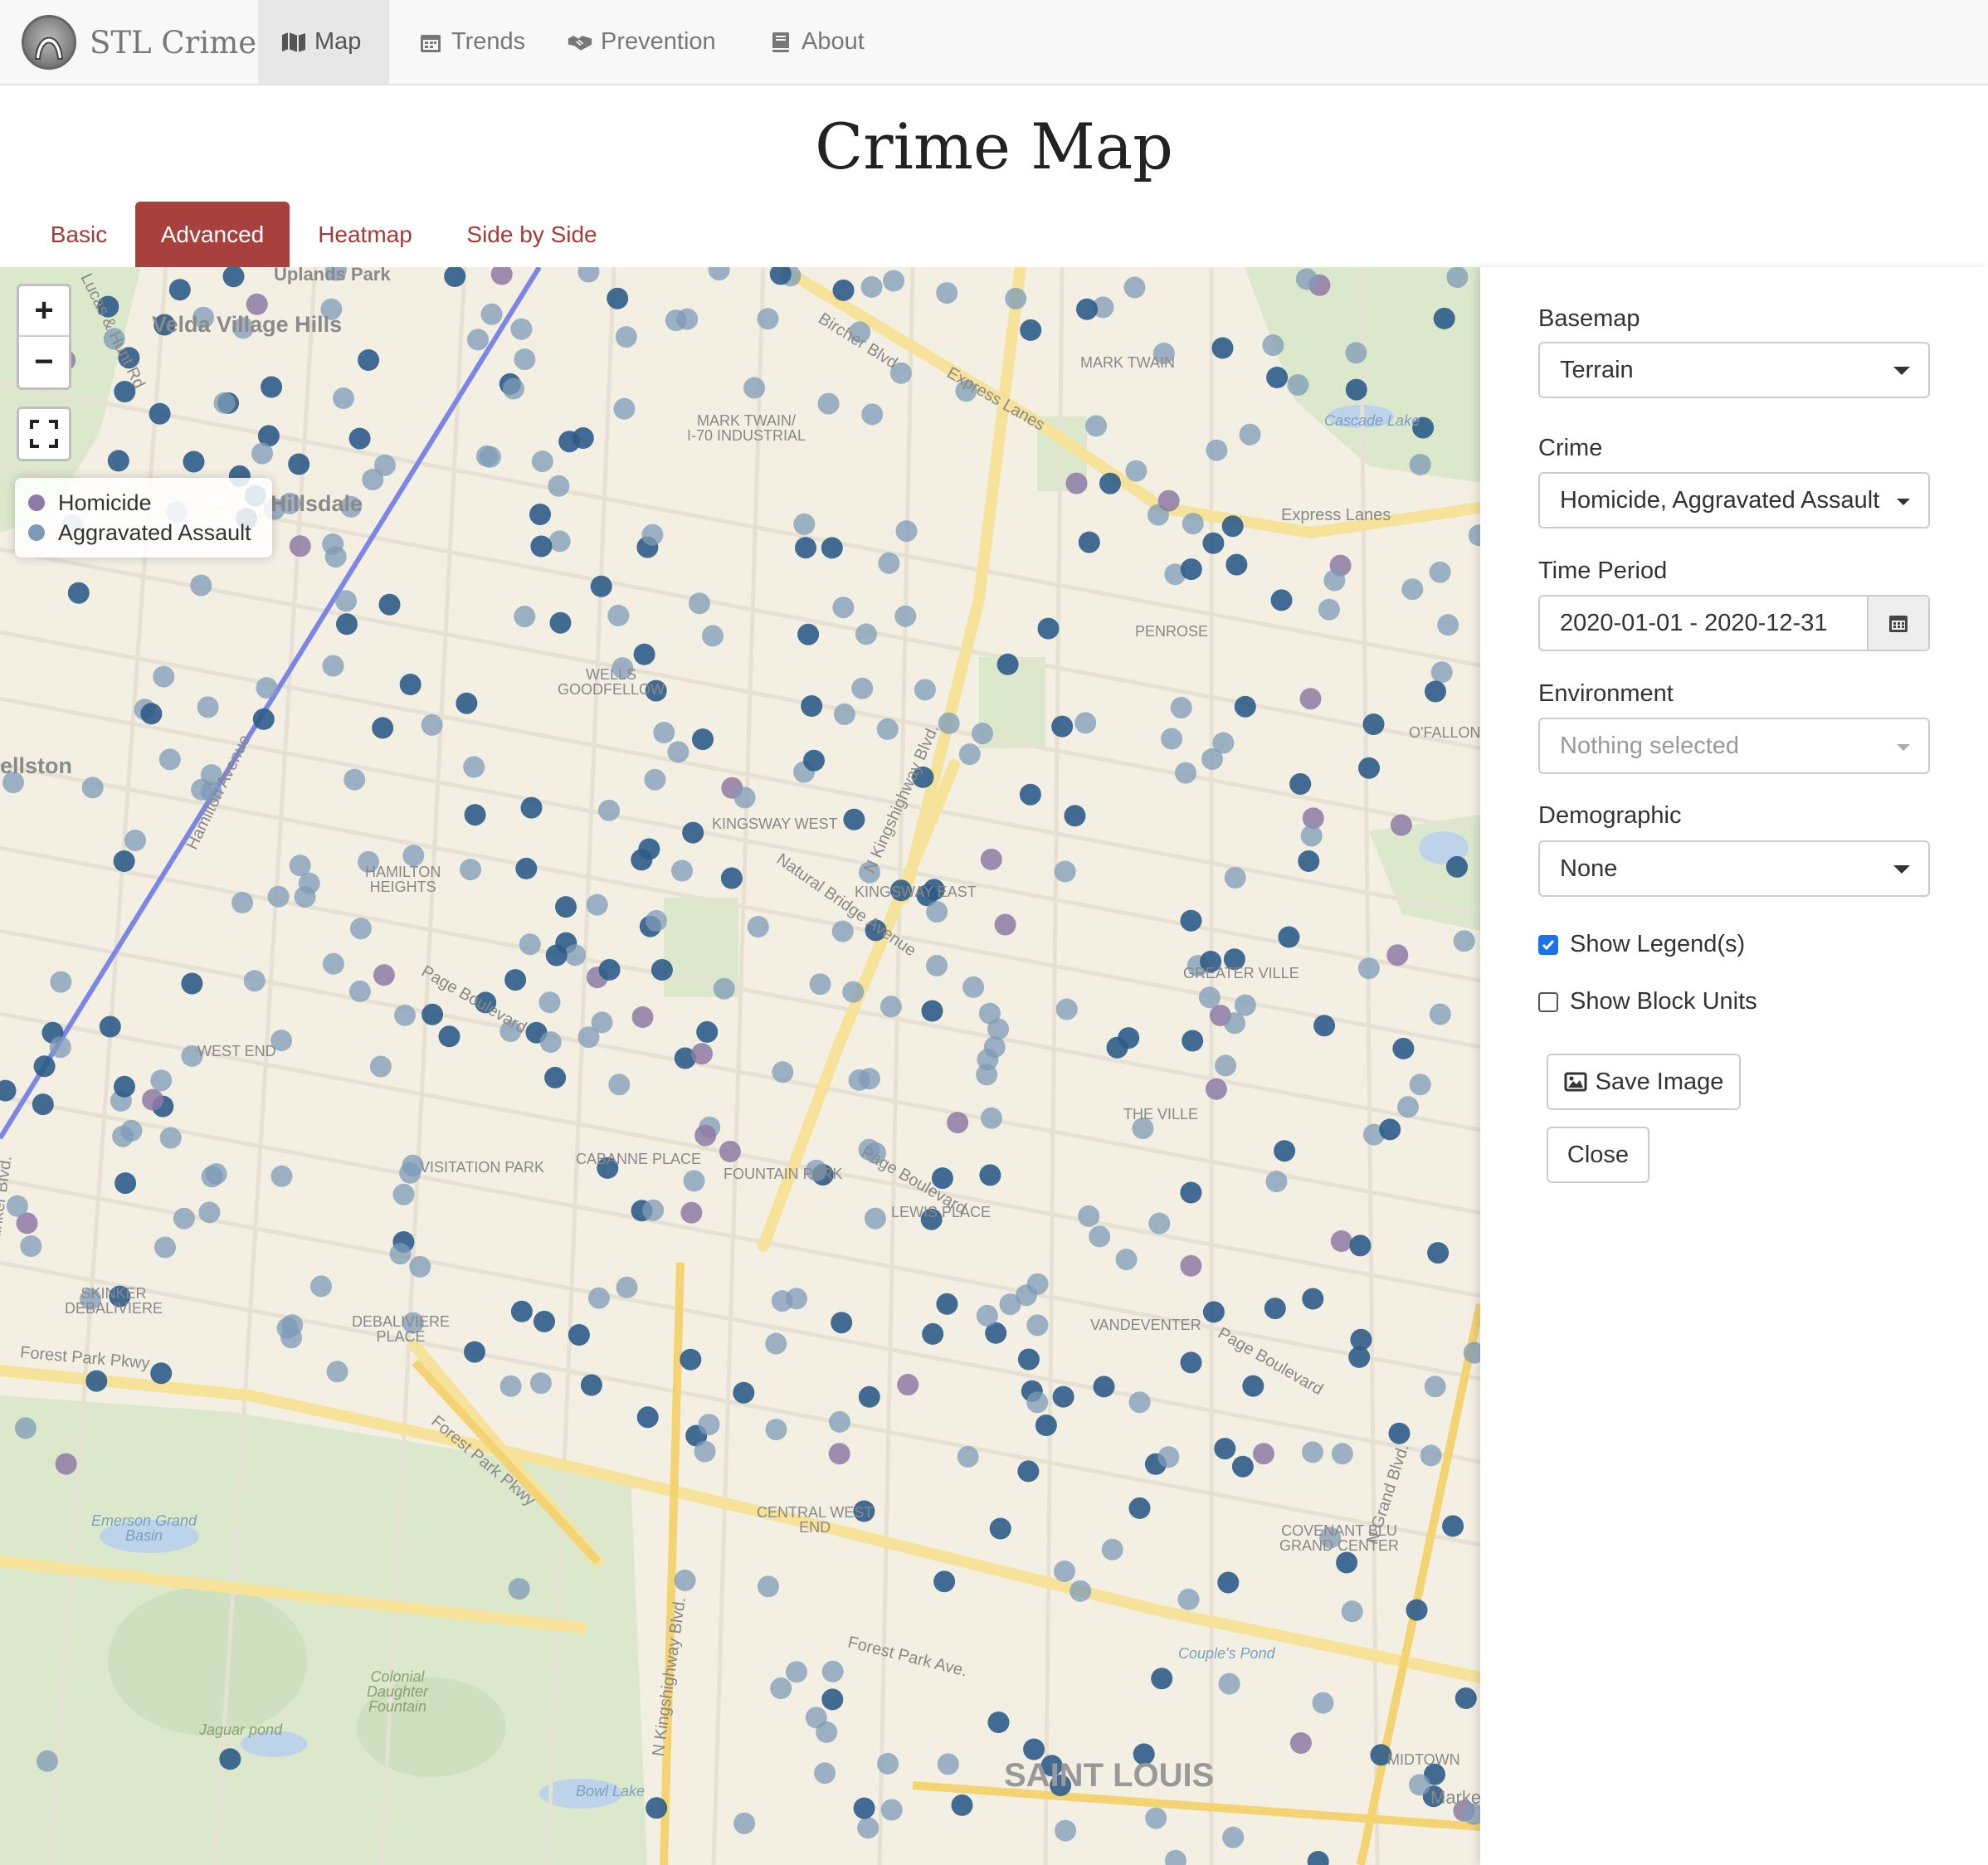 This screenshot has width=1988, height=1865. I want to click on tab-advanced: Advanced, so click(213, 235).